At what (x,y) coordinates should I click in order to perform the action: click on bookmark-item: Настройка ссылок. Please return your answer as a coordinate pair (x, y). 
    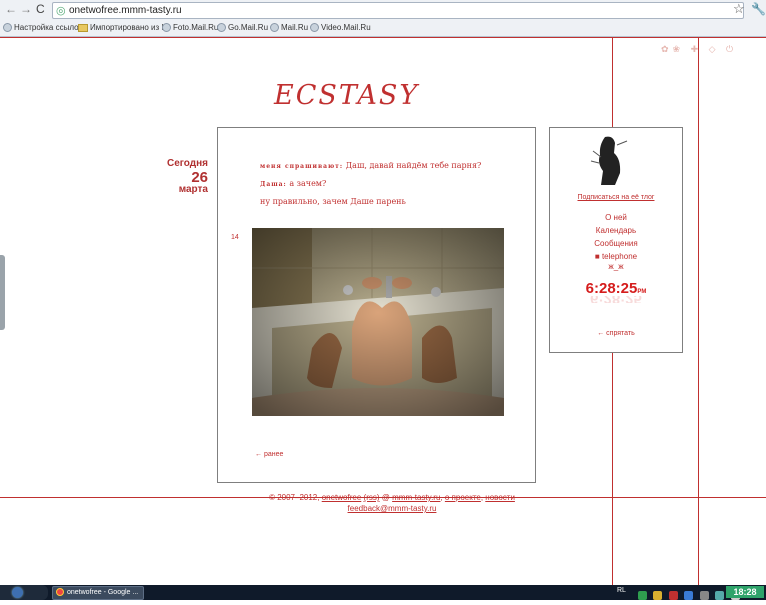
    Looking at the image, I should click on (42, 27).